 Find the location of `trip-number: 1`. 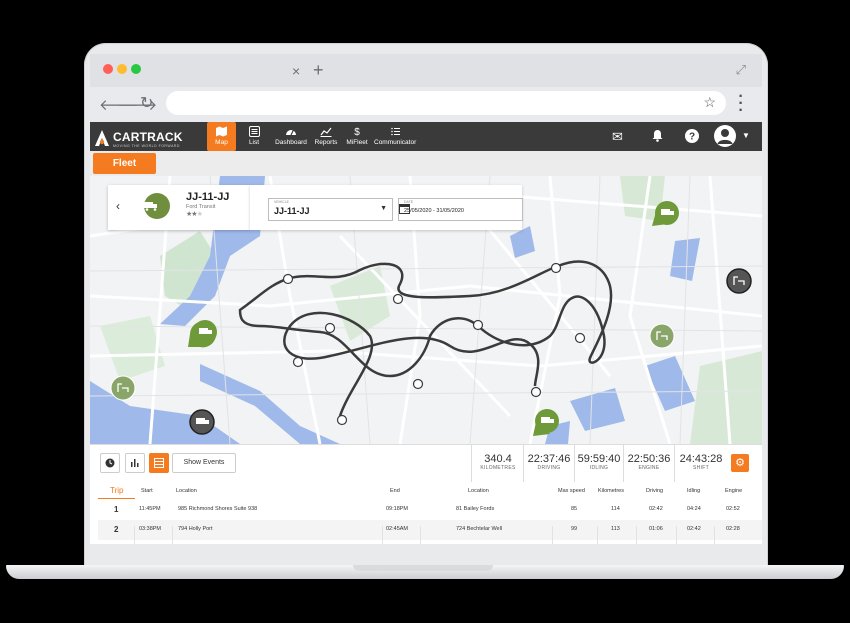

trip-number: 1 is located at coordinates (116, 509).